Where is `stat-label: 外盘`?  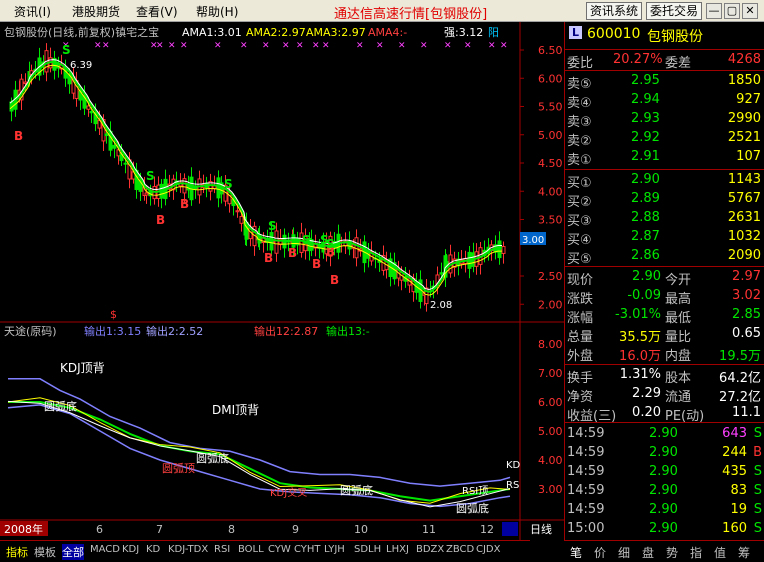 stat-label: 外盘 is located at coordinates (580, 356).